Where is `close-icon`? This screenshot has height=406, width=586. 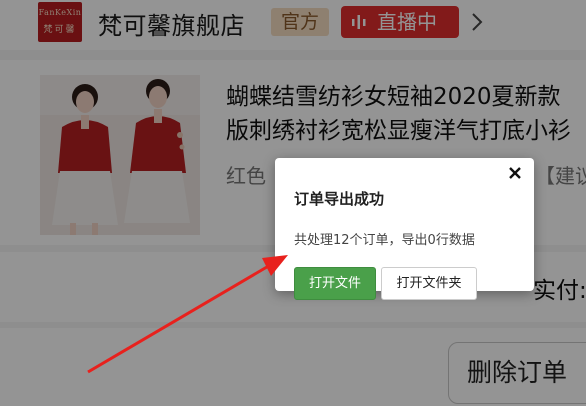 close-icon is located at coordinates (515, 173).